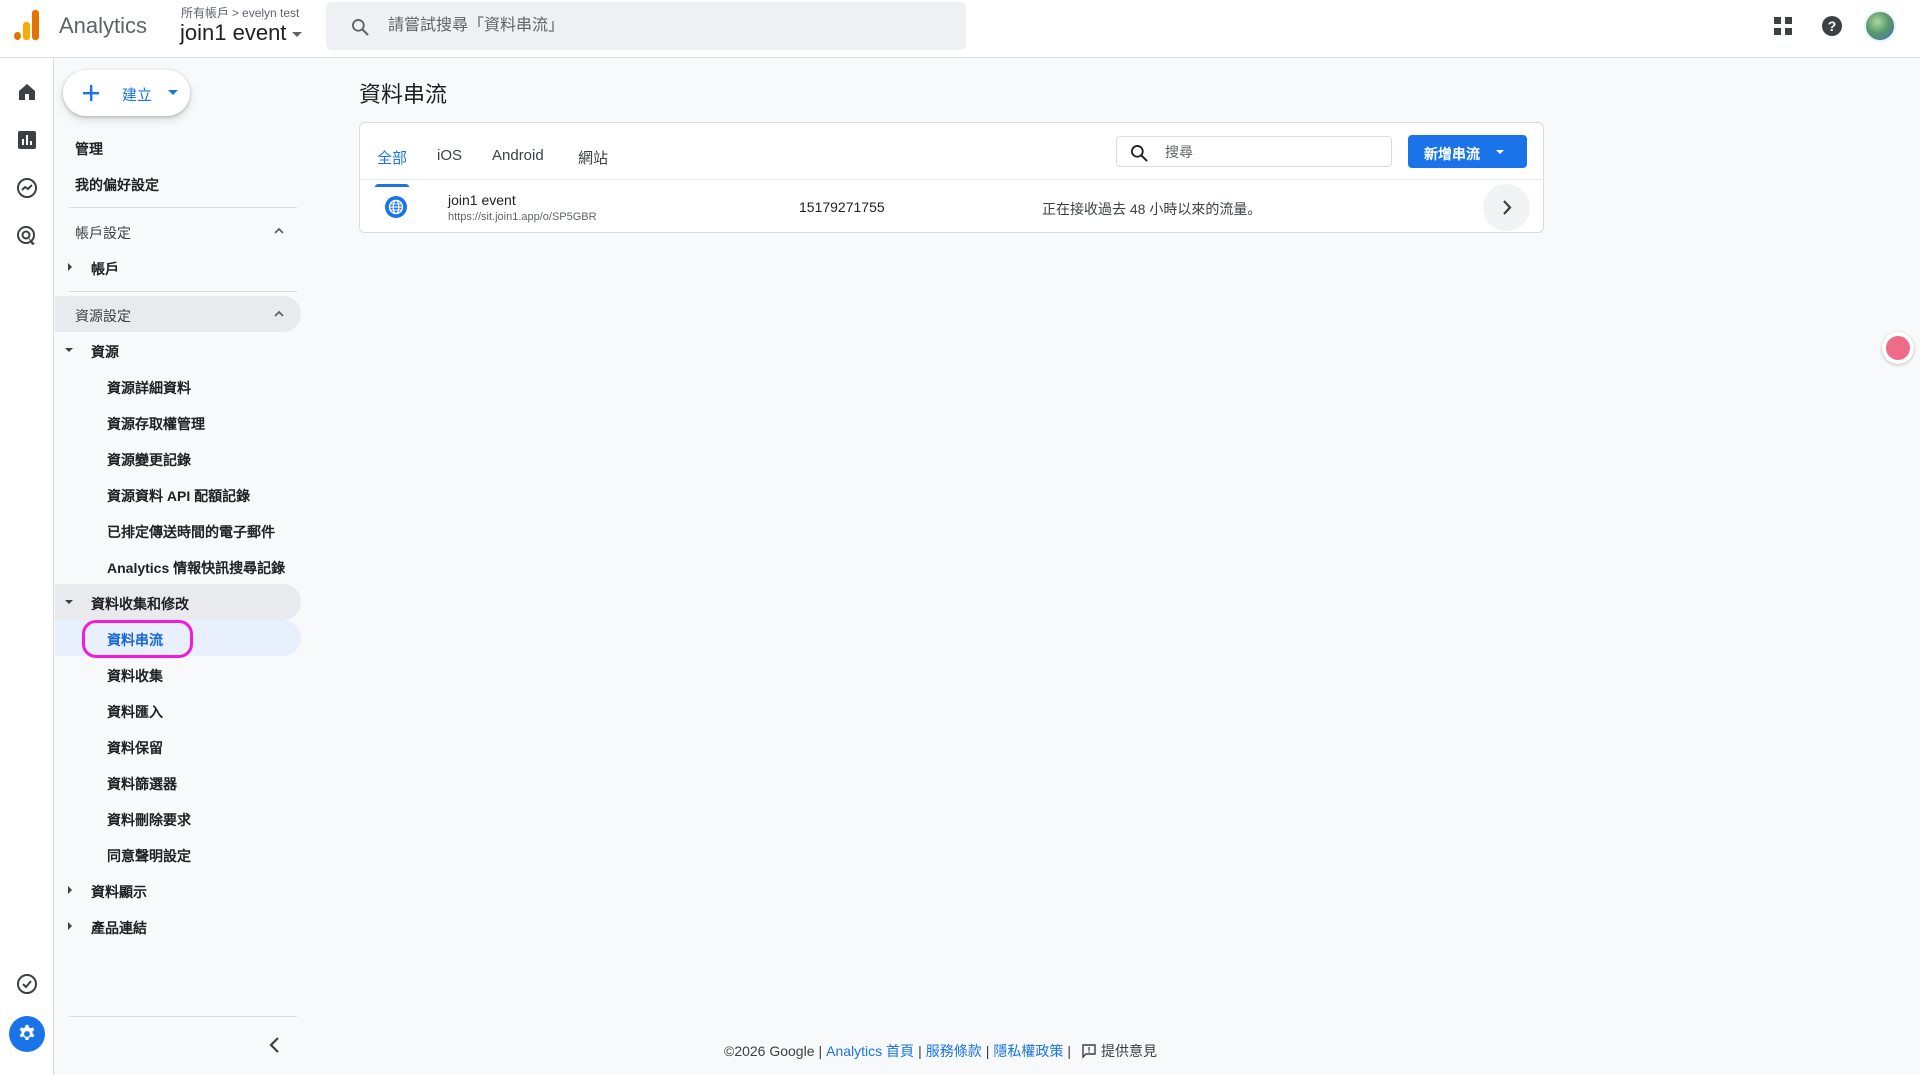  Describe the element at coordinates (178, 890) in the screenshot. I see `nav-data-display: 資料顯示` at that location.